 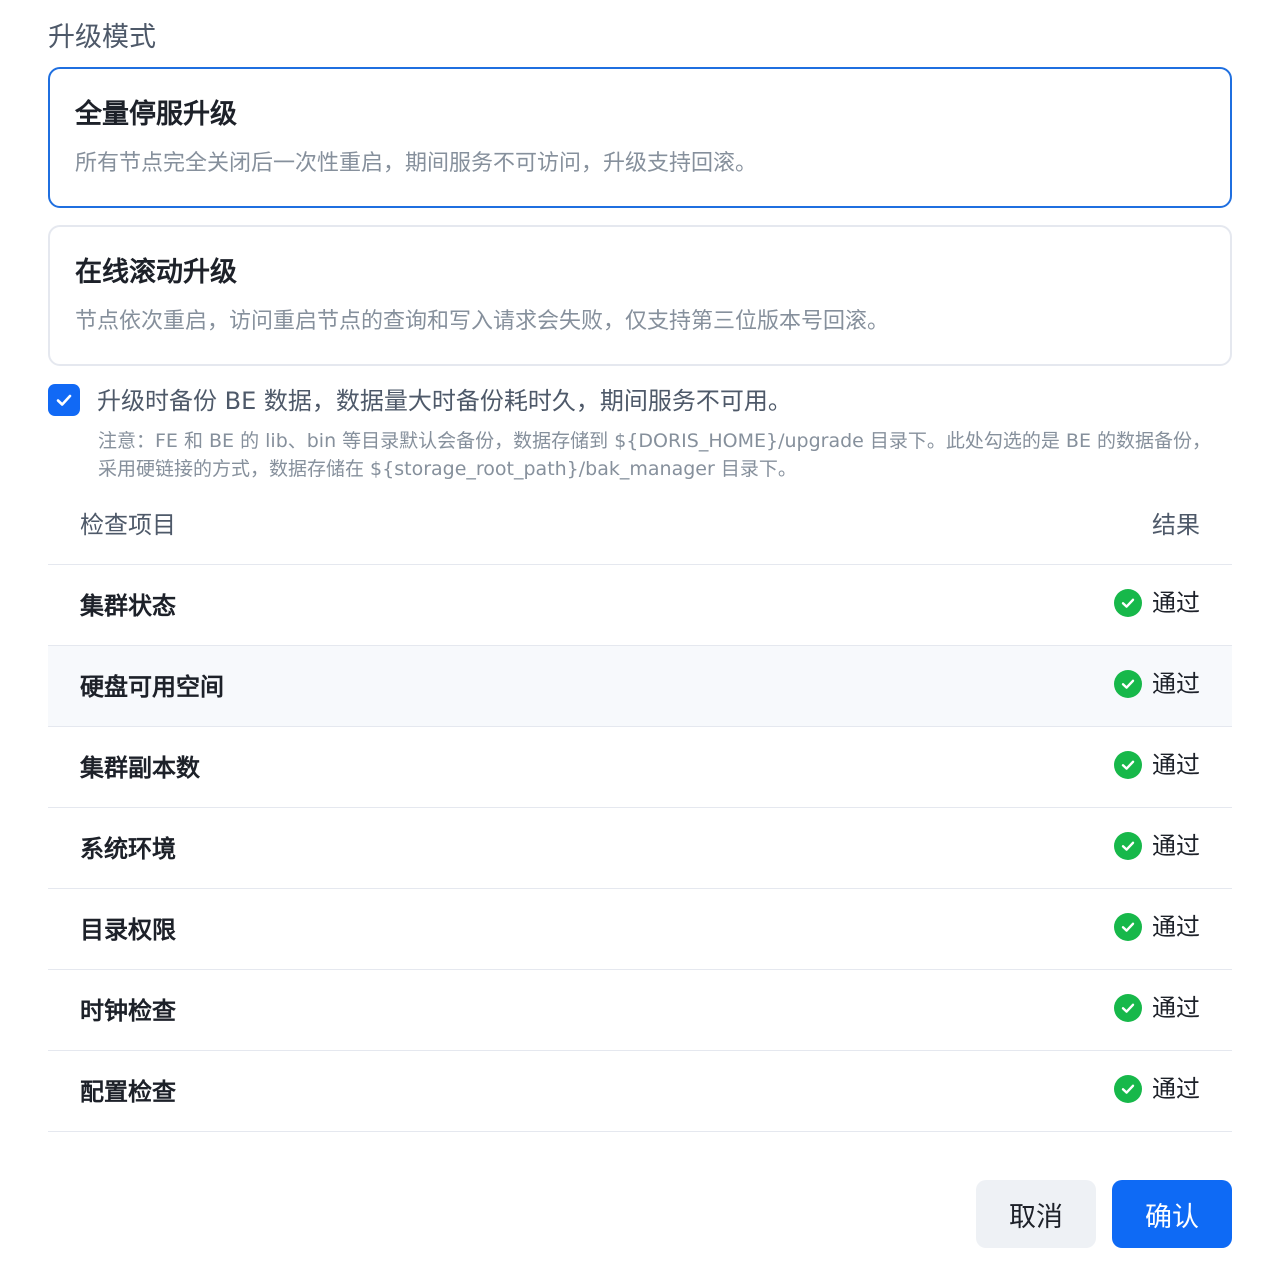 I want to click on table-row: 硬盘可用空间 通过, so click(x=640, y=686).